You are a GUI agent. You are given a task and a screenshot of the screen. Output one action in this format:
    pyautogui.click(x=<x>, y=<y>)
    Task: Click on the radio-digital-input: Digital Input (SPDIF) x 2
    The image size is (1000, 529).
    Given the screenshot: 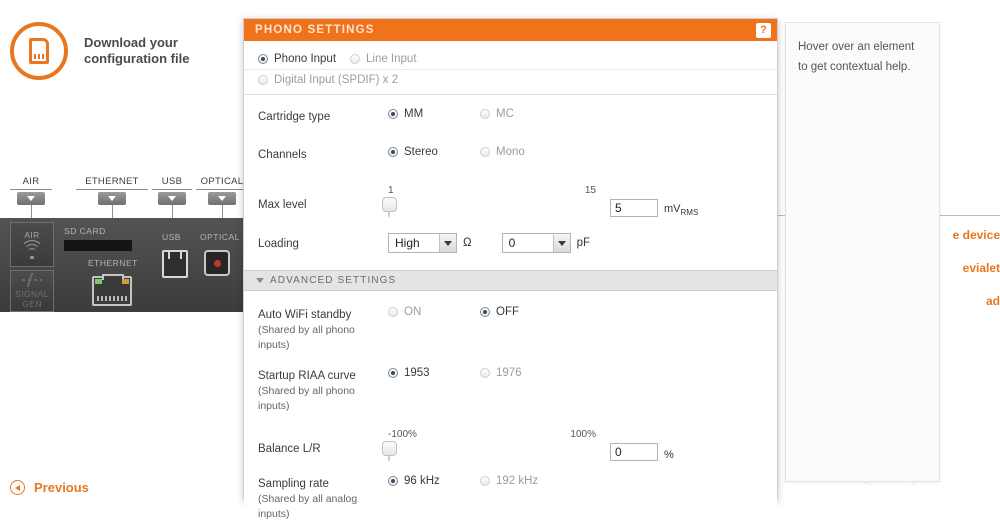 What is the action you would take?
    pyautogui.click(x=328, y=80)
    